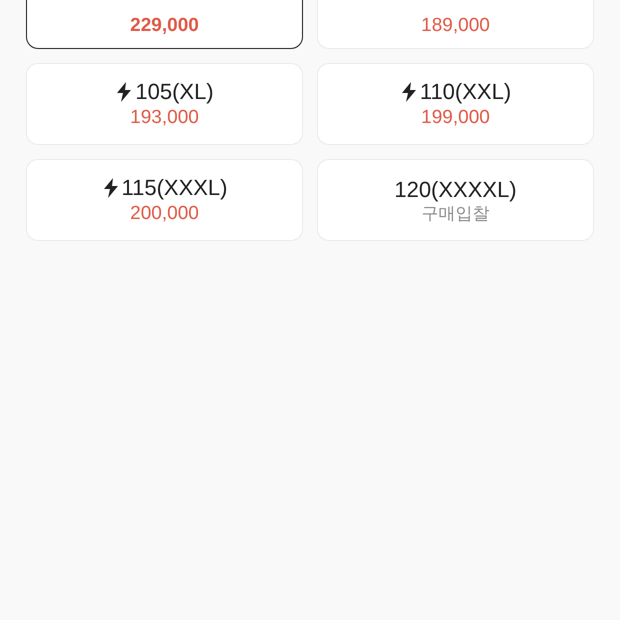 This screenshot has width=620, height=620. What do you see at coordinates (455, 118) in the screenshot?
I see `price-label: 199,000` at bounding box center [455, 118].